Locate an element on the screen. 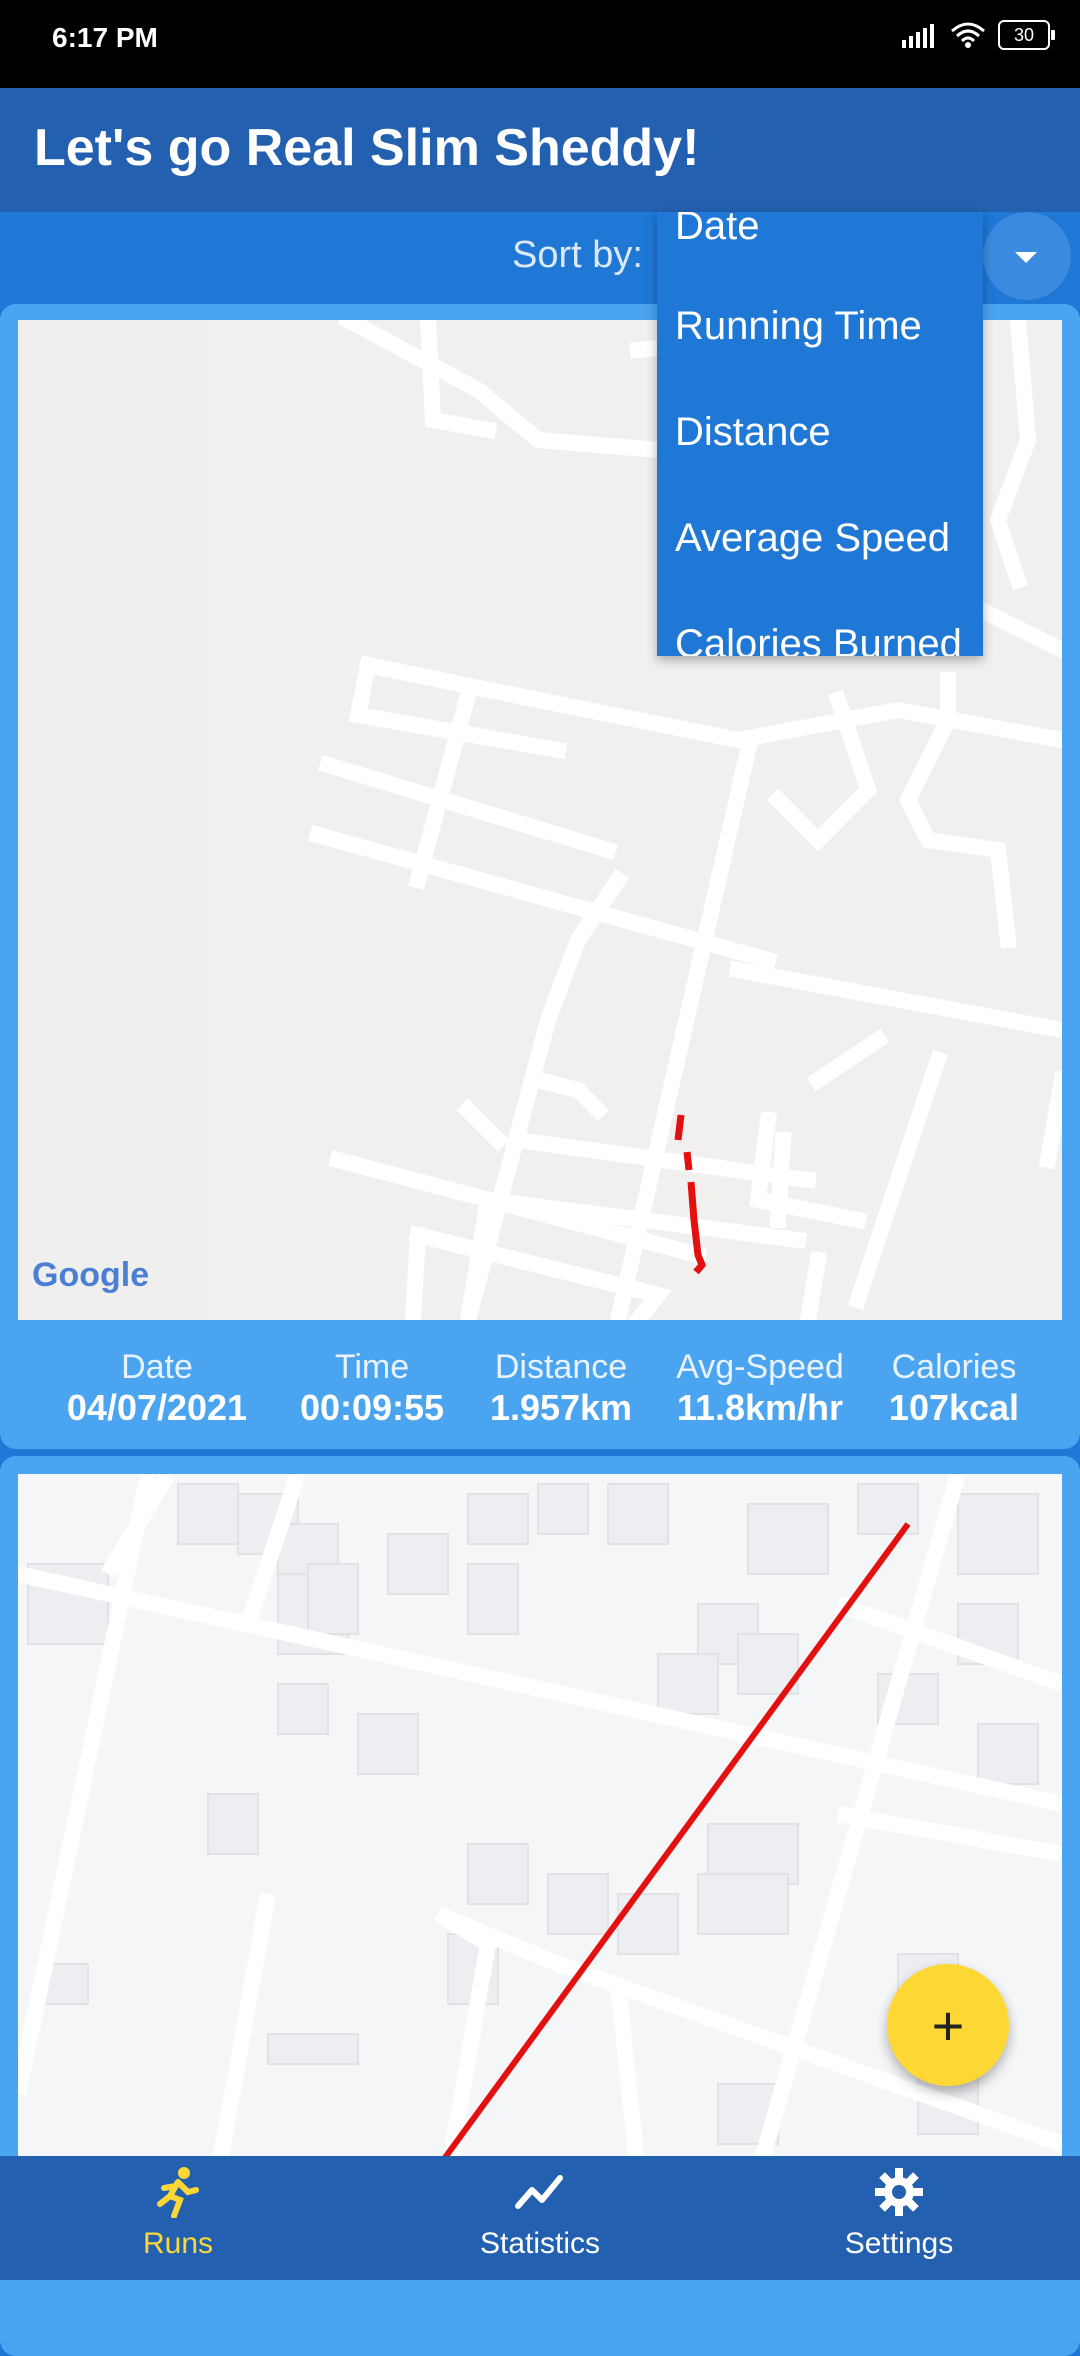  app-bar: Let's go Real Slim Sheddy! is located at coordinates (540, 150).